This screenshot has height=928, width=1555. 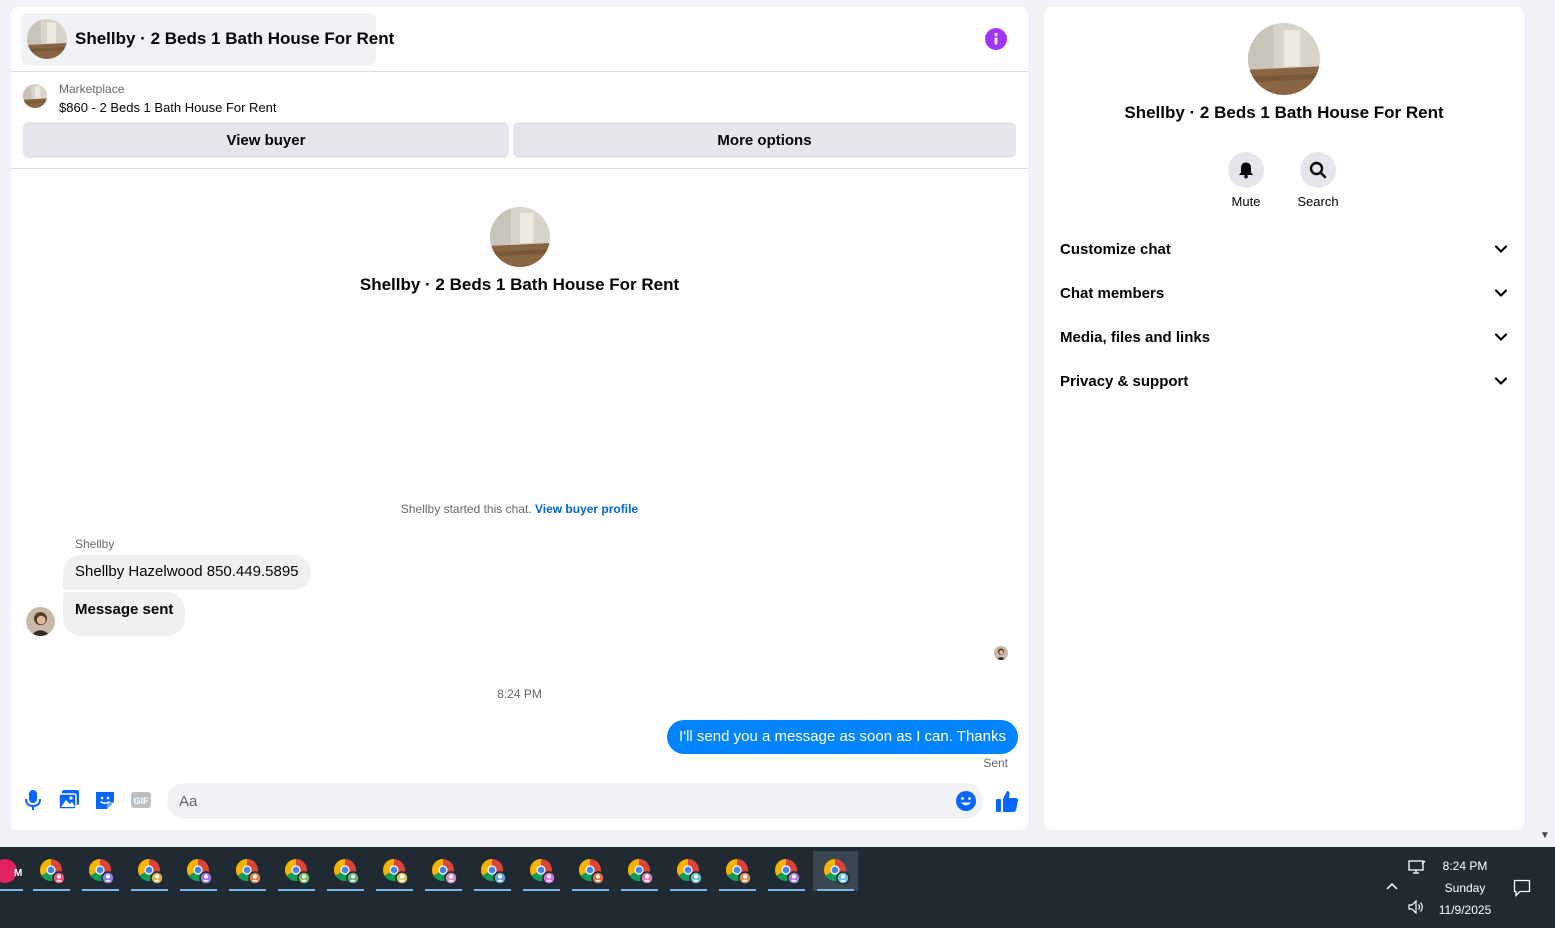 I want to click on volume-icon, so click(x=1416, y=907).